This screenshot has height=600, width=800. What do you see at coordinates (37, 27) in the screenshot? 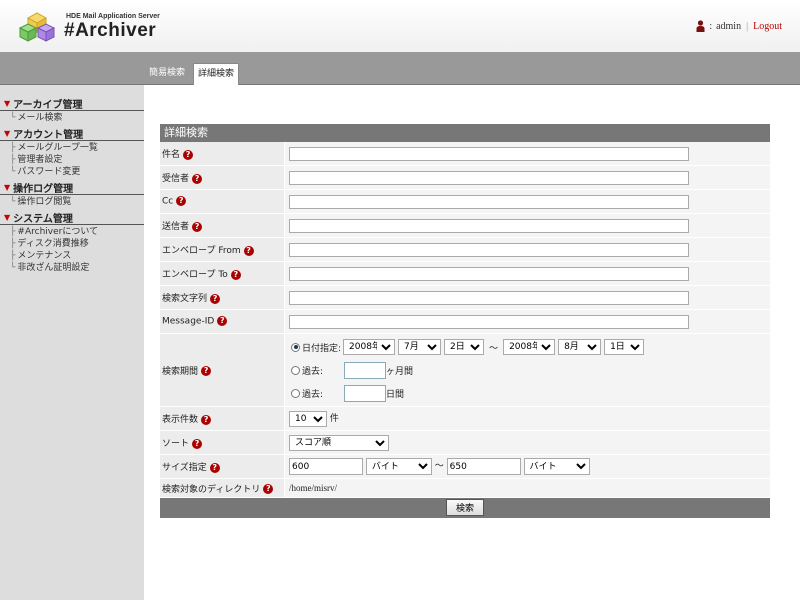
I see `archiver-logo` at bounding box center [37, 27].